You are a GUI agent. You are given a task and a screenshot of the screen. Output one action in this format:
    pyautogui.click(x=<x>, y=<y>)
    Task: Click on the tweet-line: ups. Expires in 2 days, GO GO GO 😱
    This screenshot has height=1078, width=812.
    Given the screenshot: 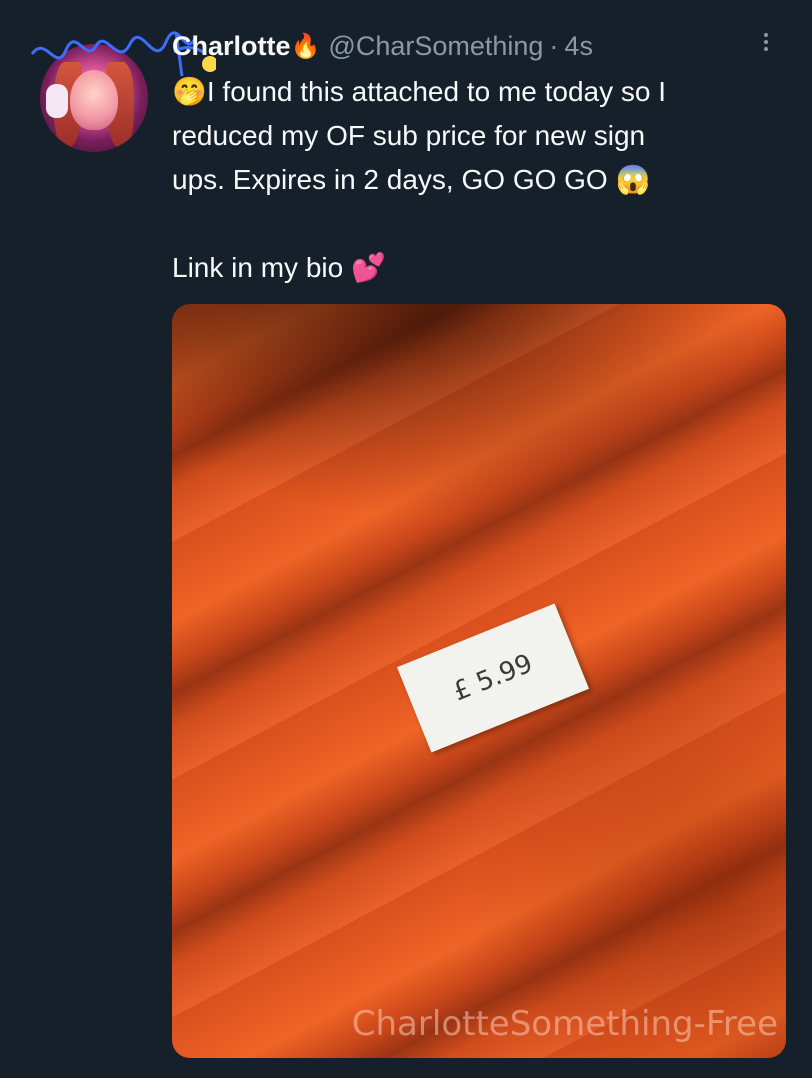 What is the action you would take?
    pyautogui.click(x=411, y=179)
    